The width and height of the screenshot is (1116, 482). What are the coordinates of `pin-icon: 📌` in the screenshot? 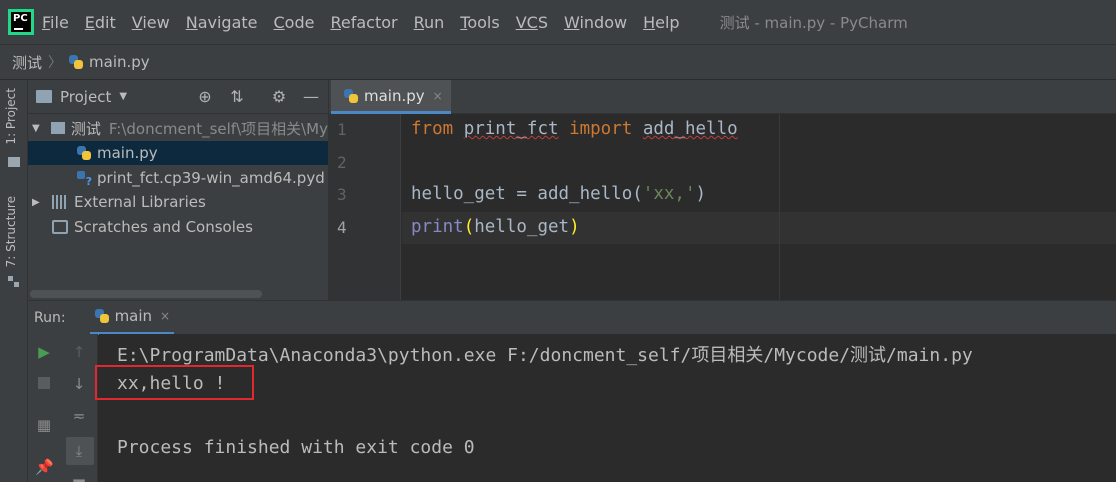 It's located at (44, 467).